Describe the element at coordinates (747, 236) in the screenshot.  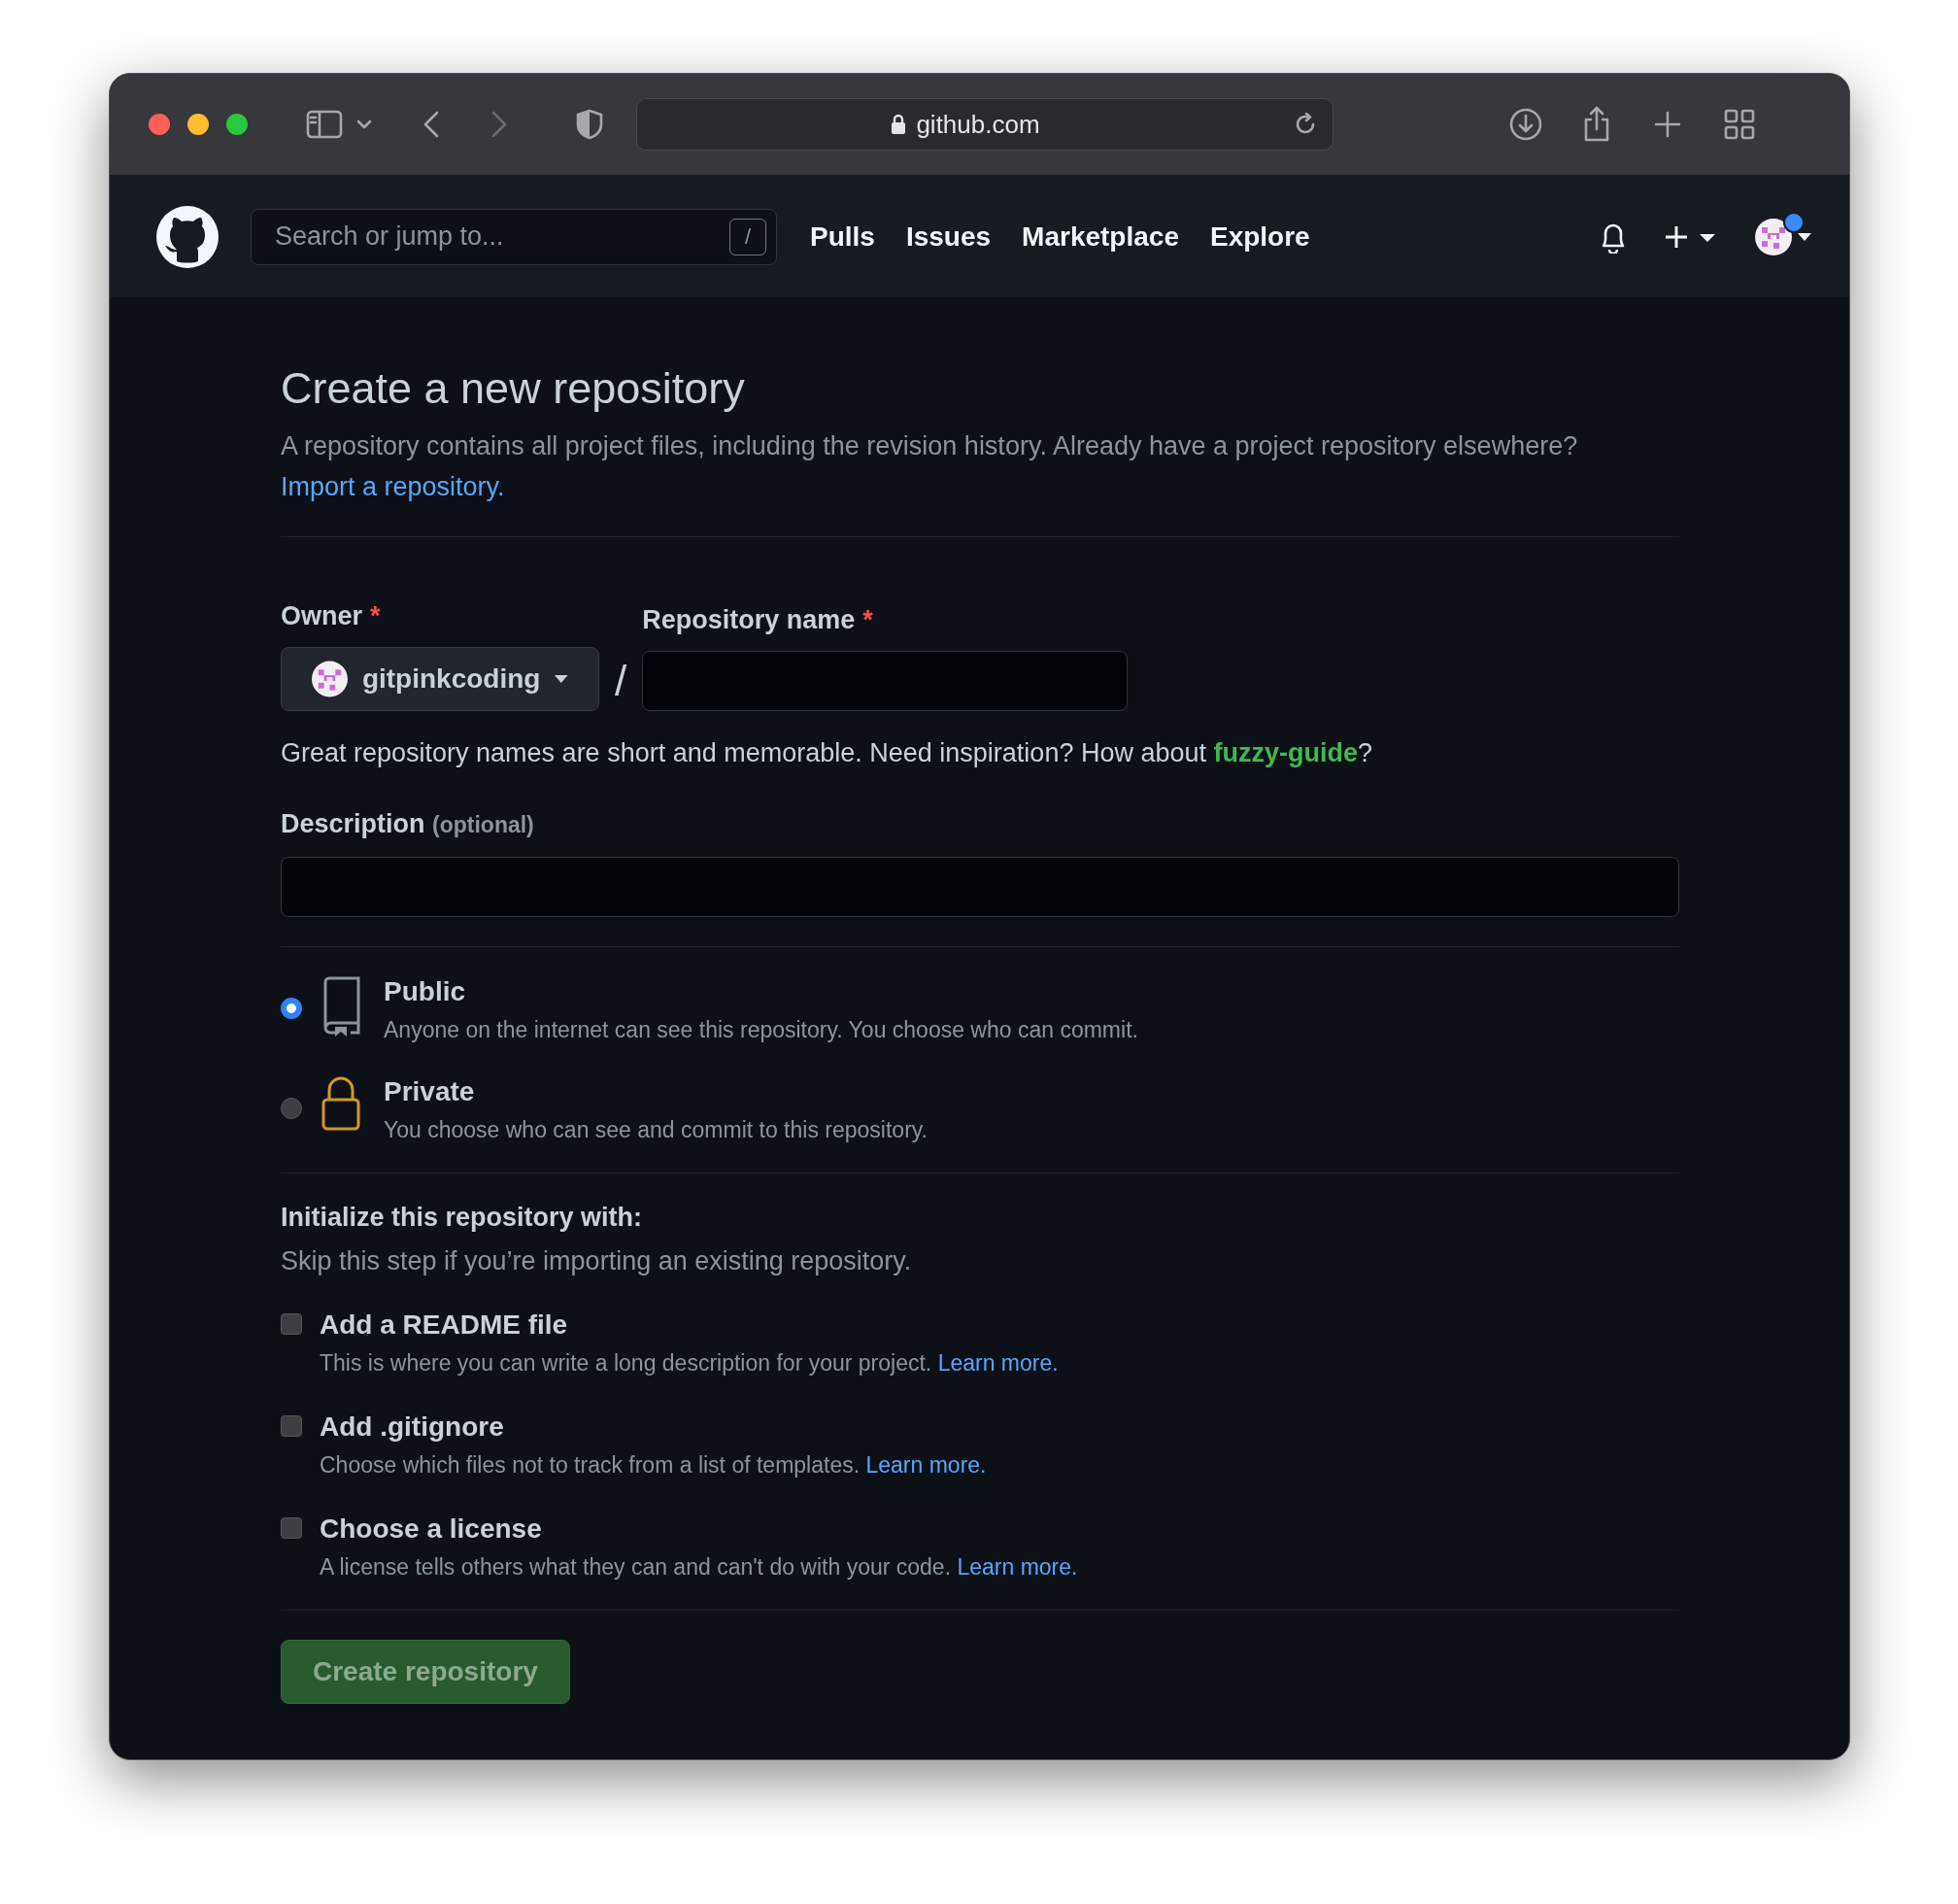
I see `shortcut-key: /` at that location.